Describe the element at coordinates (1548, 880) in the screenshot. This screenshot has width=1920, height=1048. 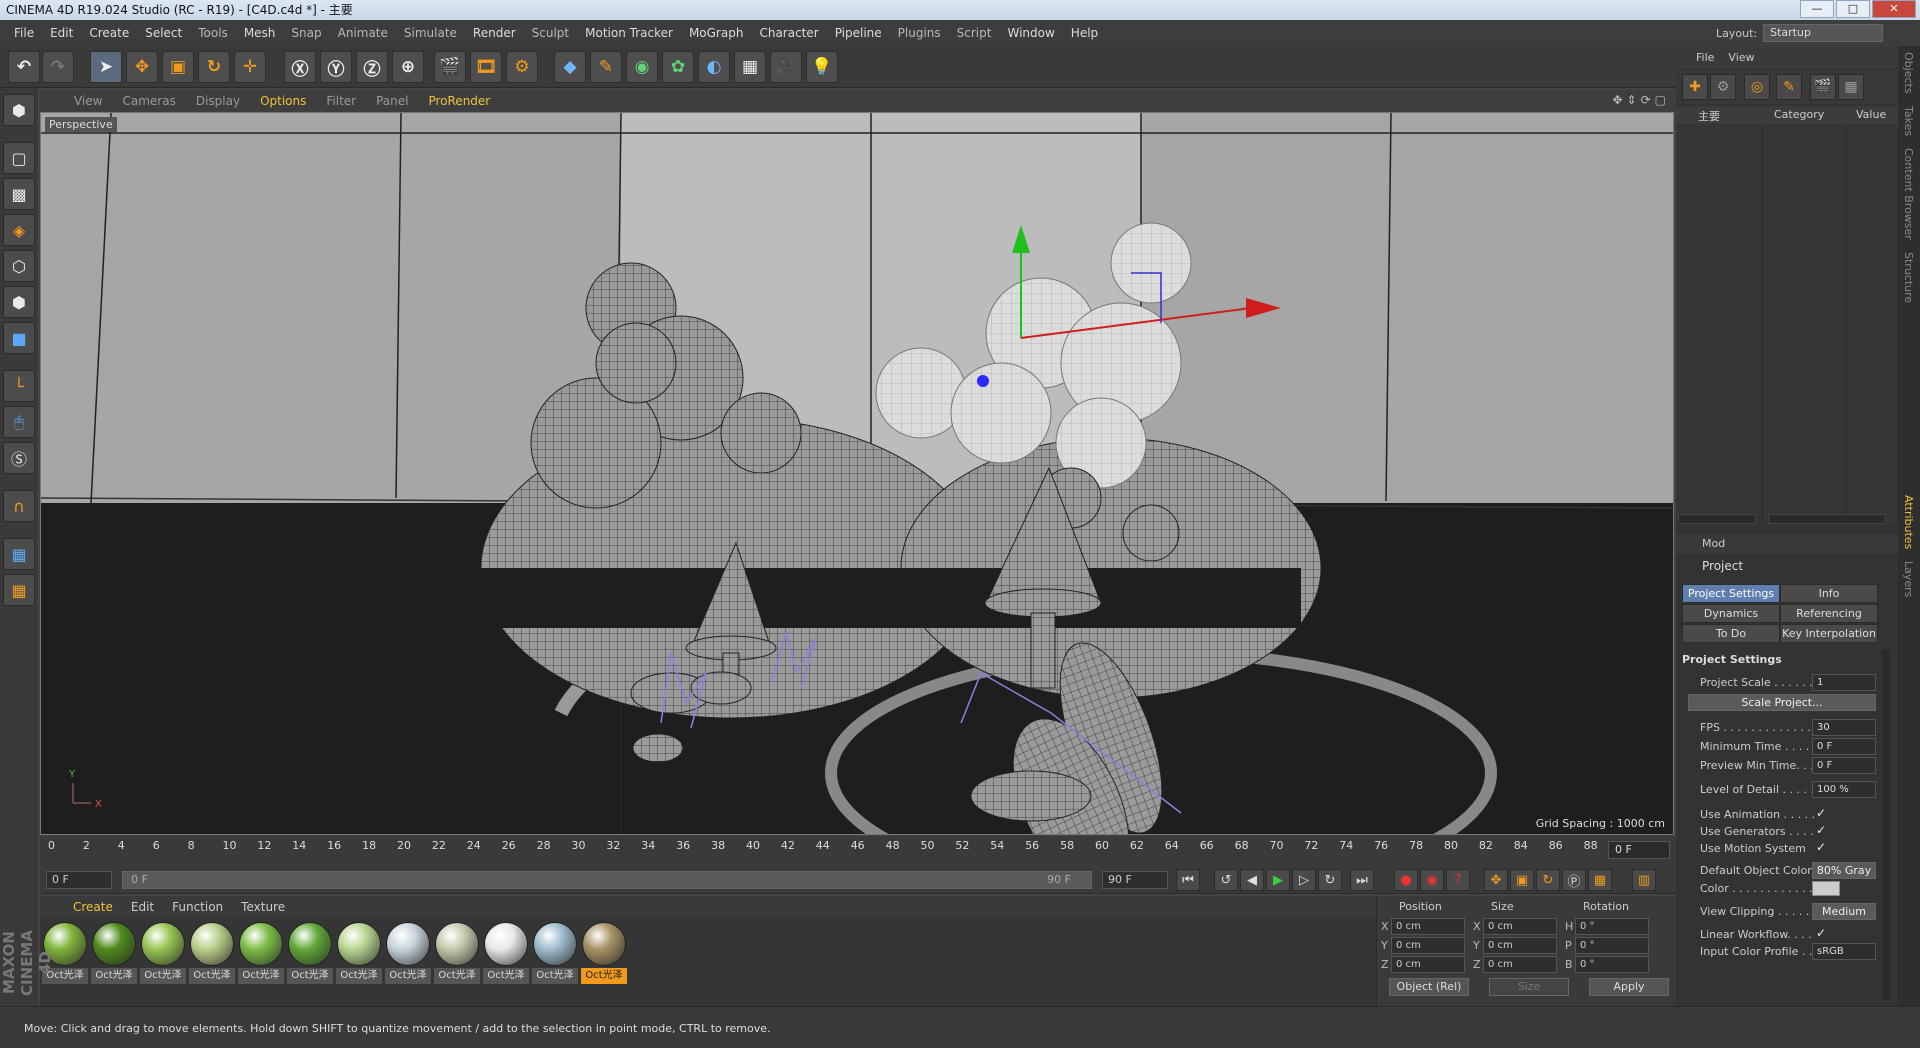
I see `key-rotation-icon: ↻` at that location.